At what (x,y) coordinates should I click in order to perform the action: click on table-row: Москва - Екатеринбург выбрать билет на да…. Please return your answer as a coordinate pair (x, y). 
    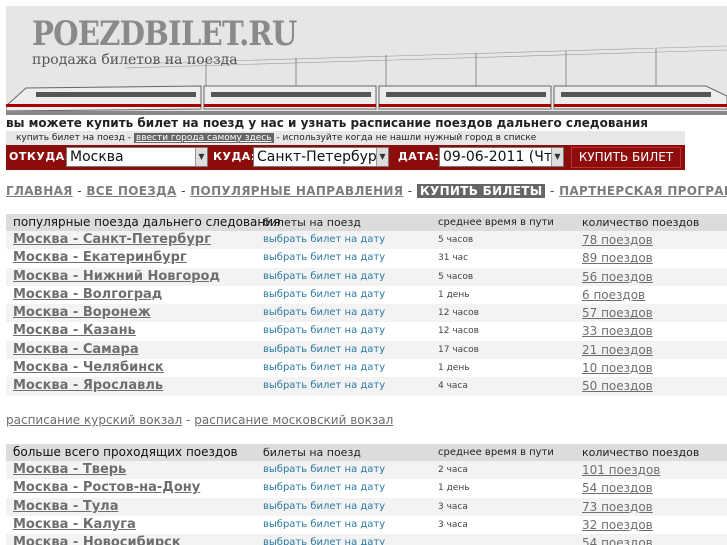
    Looking at the image, I should click on (366, 258).